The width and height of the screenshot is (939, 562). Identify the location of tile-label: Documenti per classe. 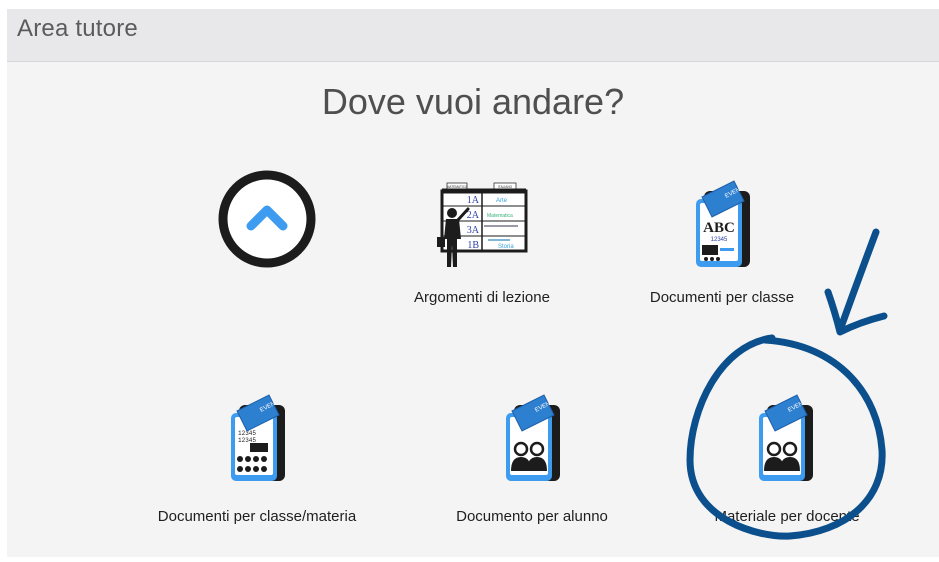
(722, 297).